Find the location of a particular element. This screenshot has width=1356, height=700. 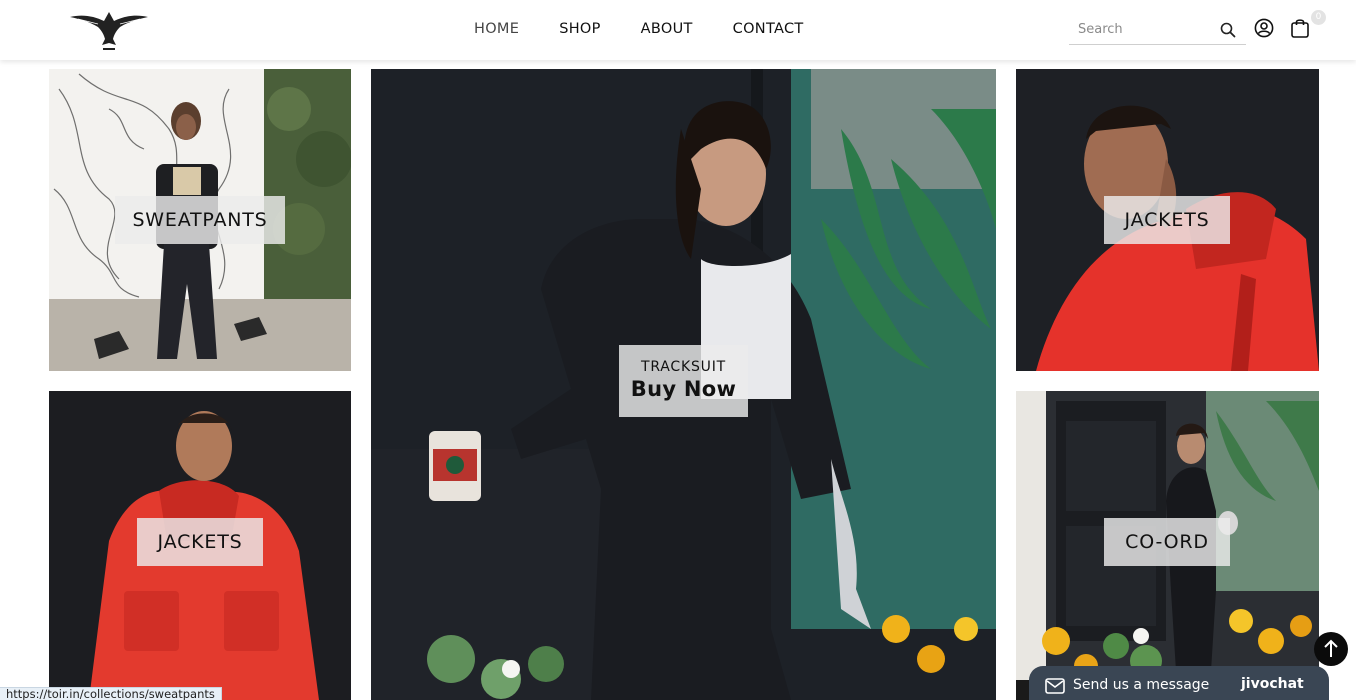

nav-contact: CONTACT is located at coordinates (768, 29).